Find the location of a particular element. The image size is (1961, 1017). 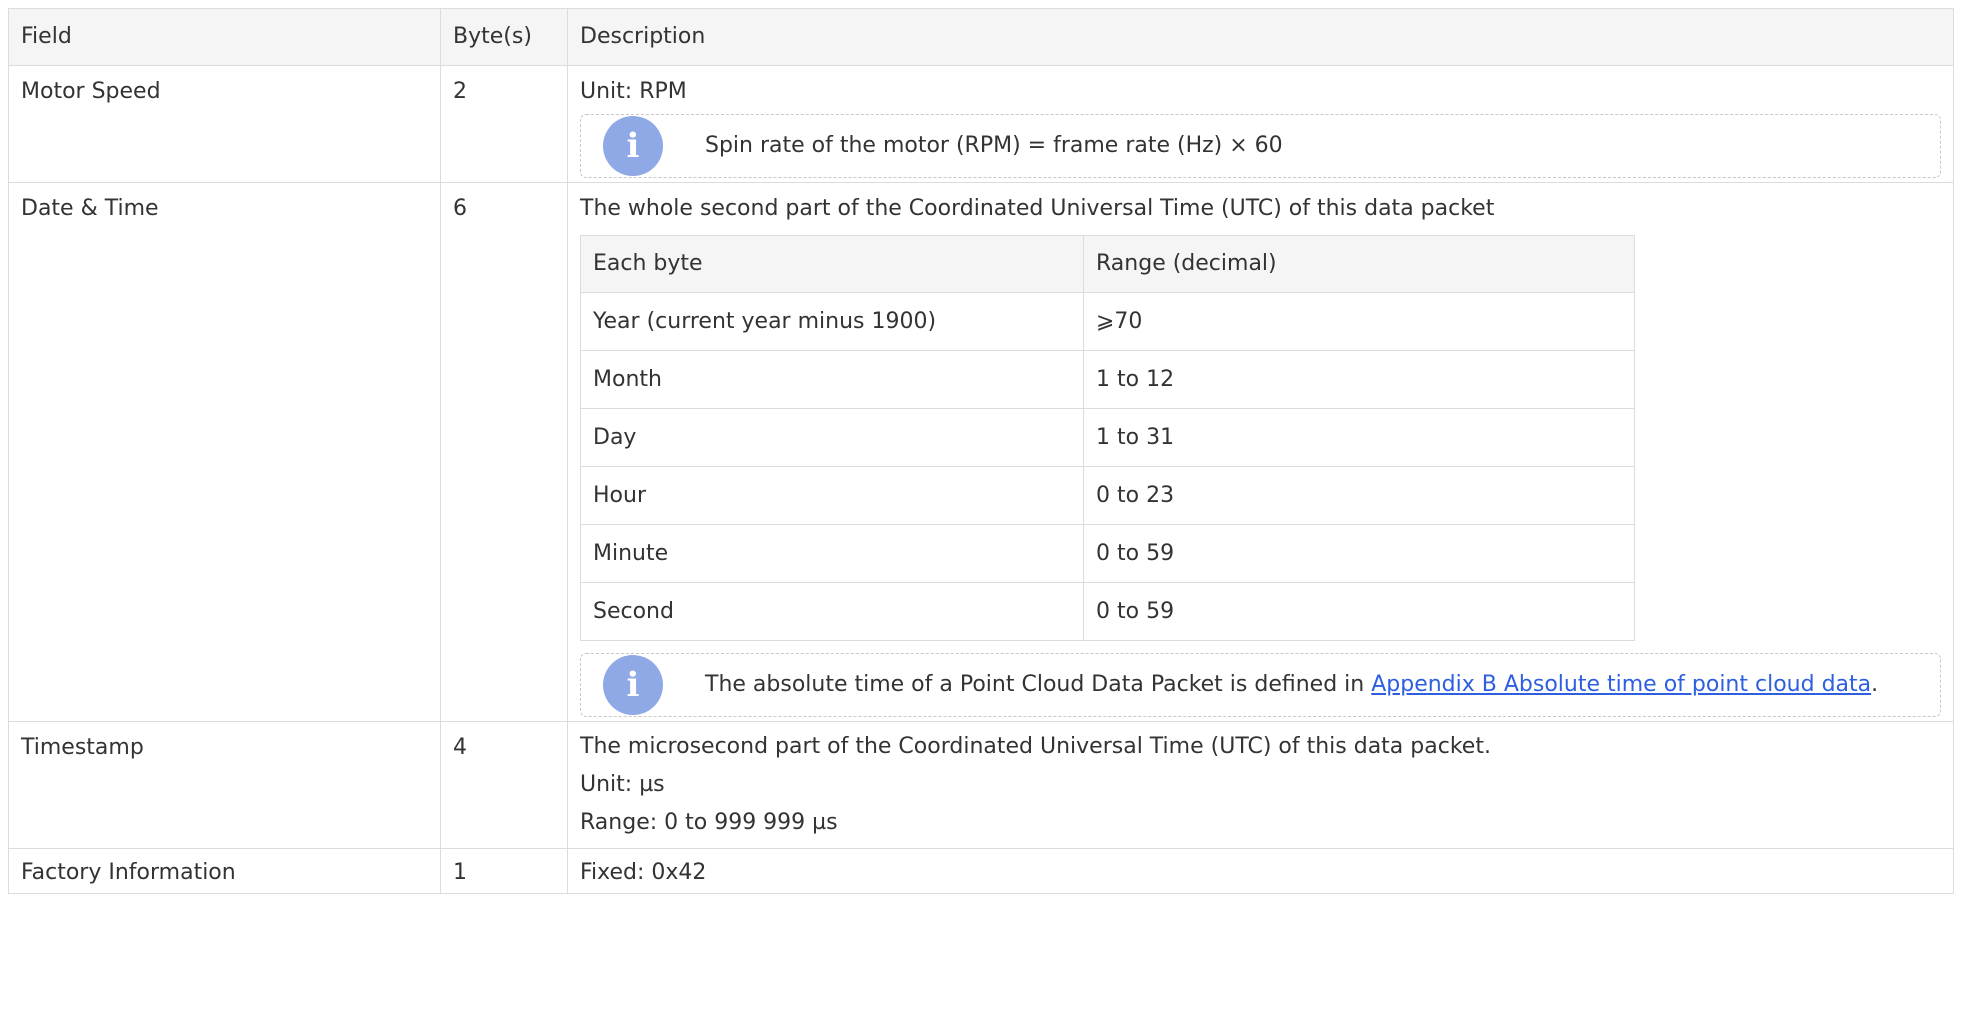

subtable-cell: Hour is located at coordinates (832, 495).